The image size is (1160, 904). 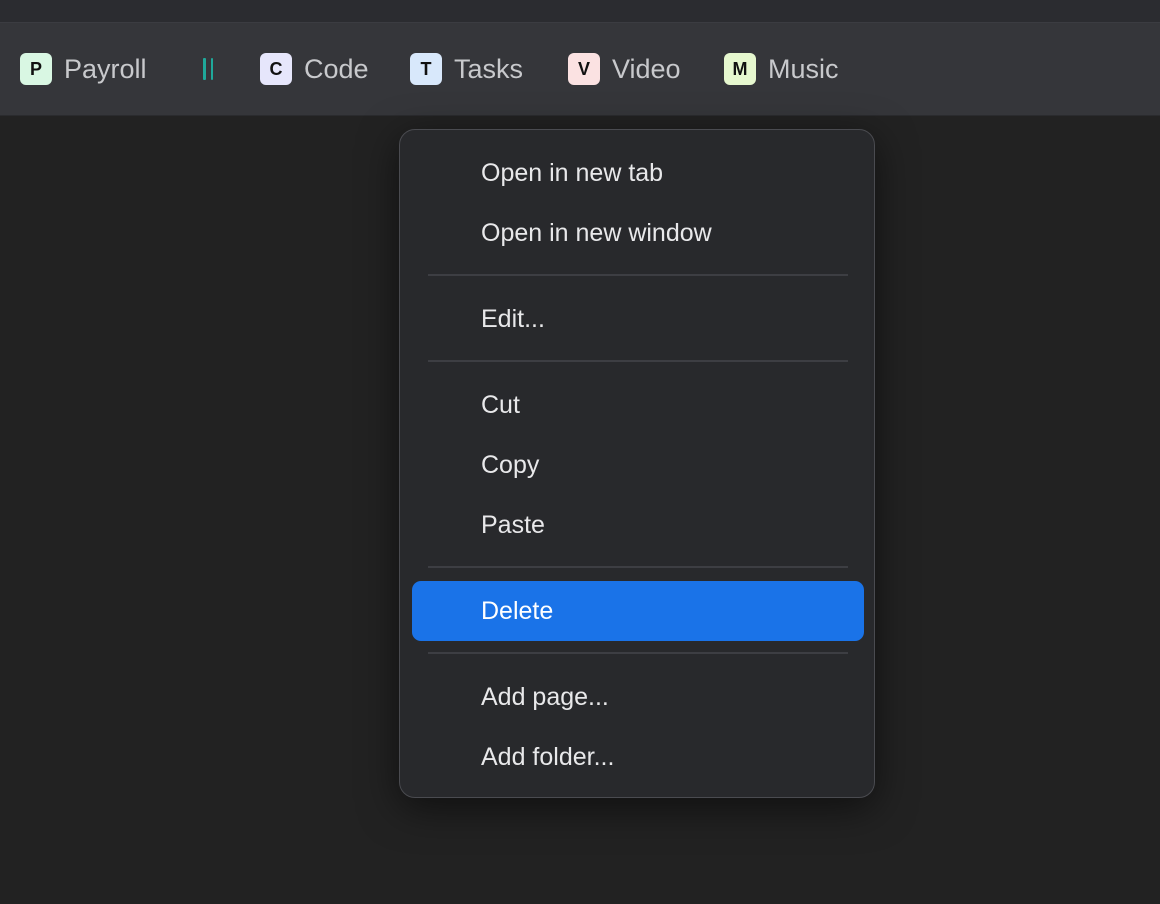 I want to click on bookmark-label: Payroll, so click(x=105, y=68).